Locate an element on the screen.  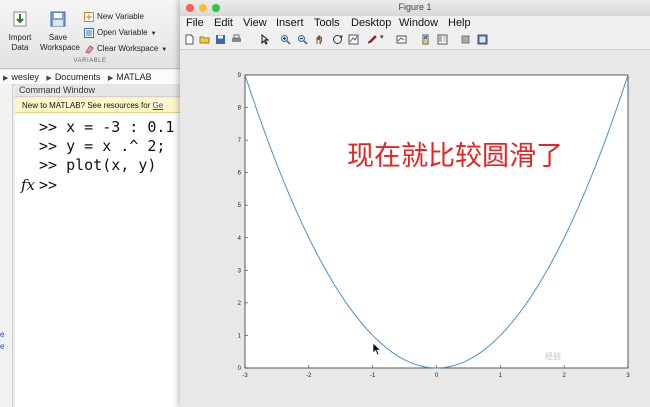
print-icon is located at coordinates (236, 39).